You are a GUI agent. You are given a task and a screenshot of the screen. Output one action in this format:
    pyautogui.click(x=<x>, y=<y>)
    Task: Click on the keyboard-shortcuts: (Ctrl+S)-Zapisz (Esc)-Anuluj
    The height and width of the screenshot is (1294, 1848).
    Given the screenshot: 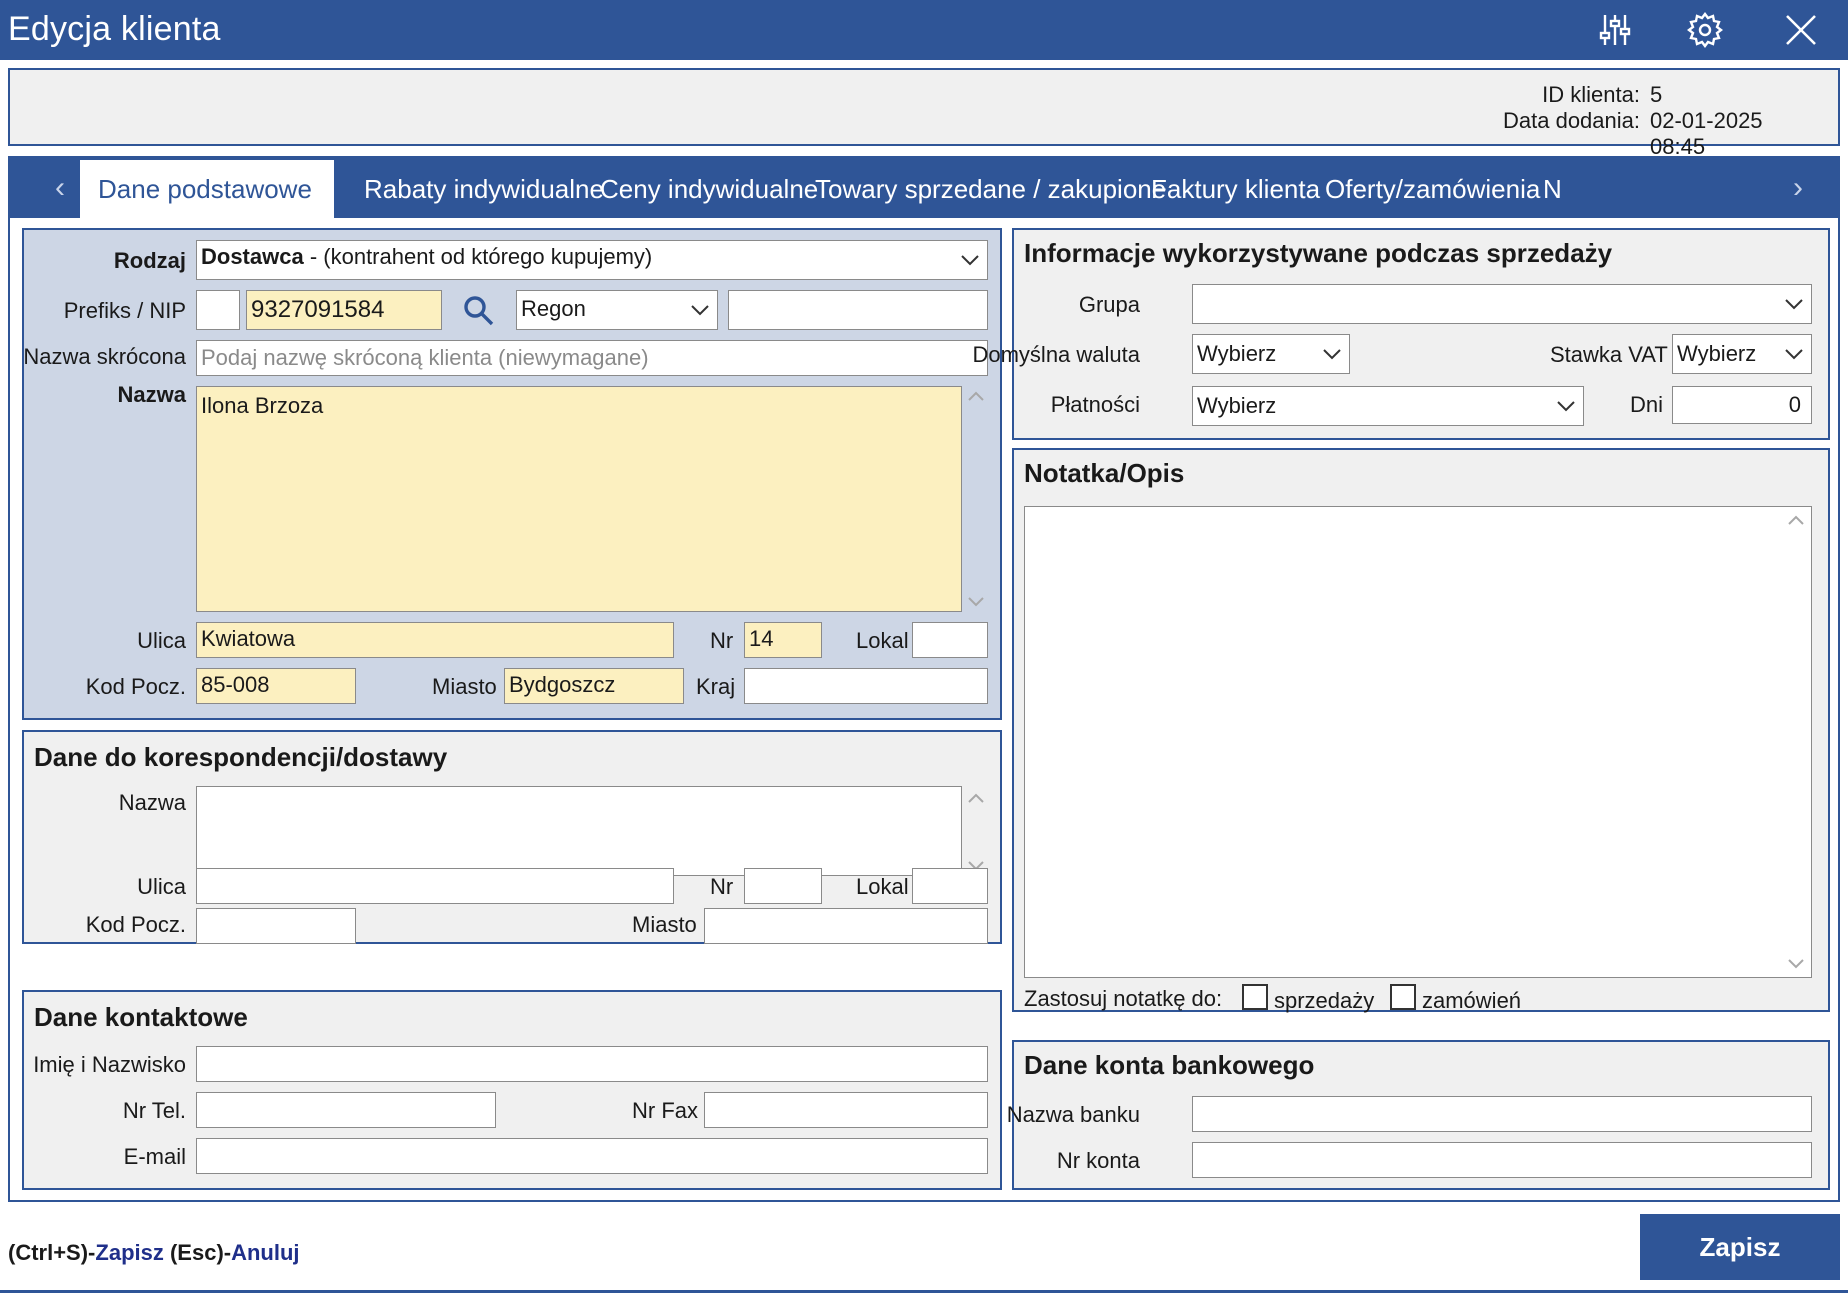 What is the action you would take?
    pyautogui.click(x=154, y=1253)
    